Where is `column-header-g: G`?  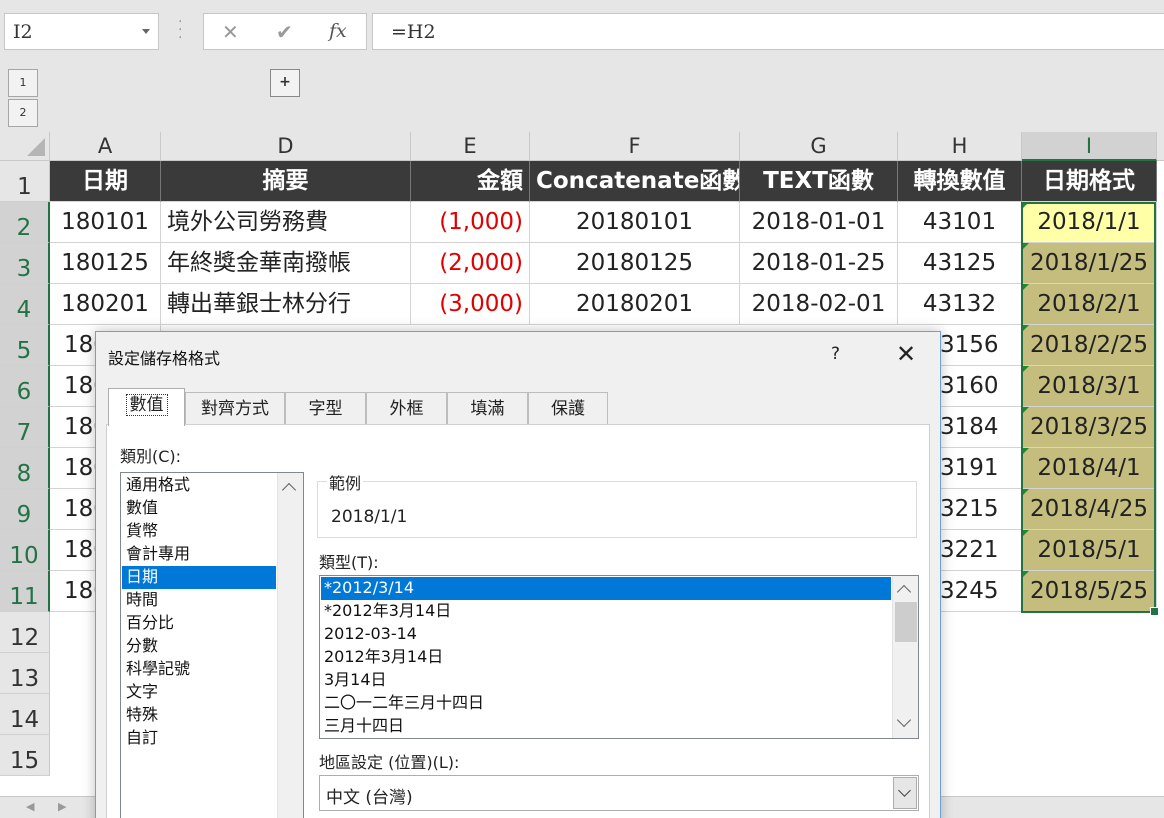 column-header-g: G is located at coordinates (819, 146).